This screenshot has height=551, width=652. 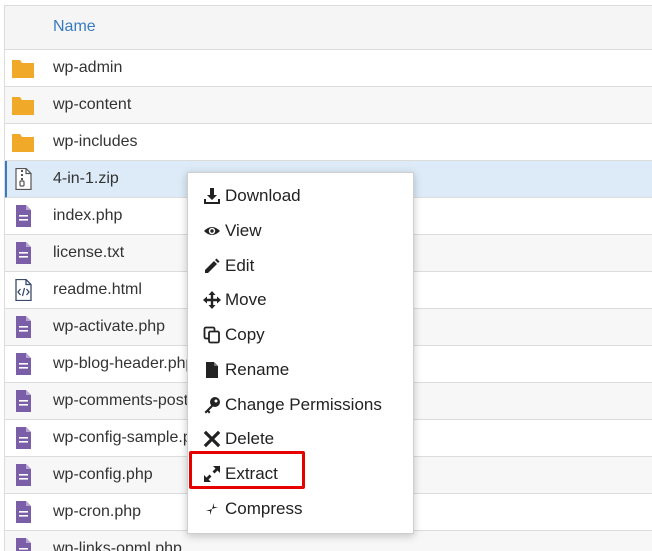 I want to click on eye-icon, so click(x=212, y=231).